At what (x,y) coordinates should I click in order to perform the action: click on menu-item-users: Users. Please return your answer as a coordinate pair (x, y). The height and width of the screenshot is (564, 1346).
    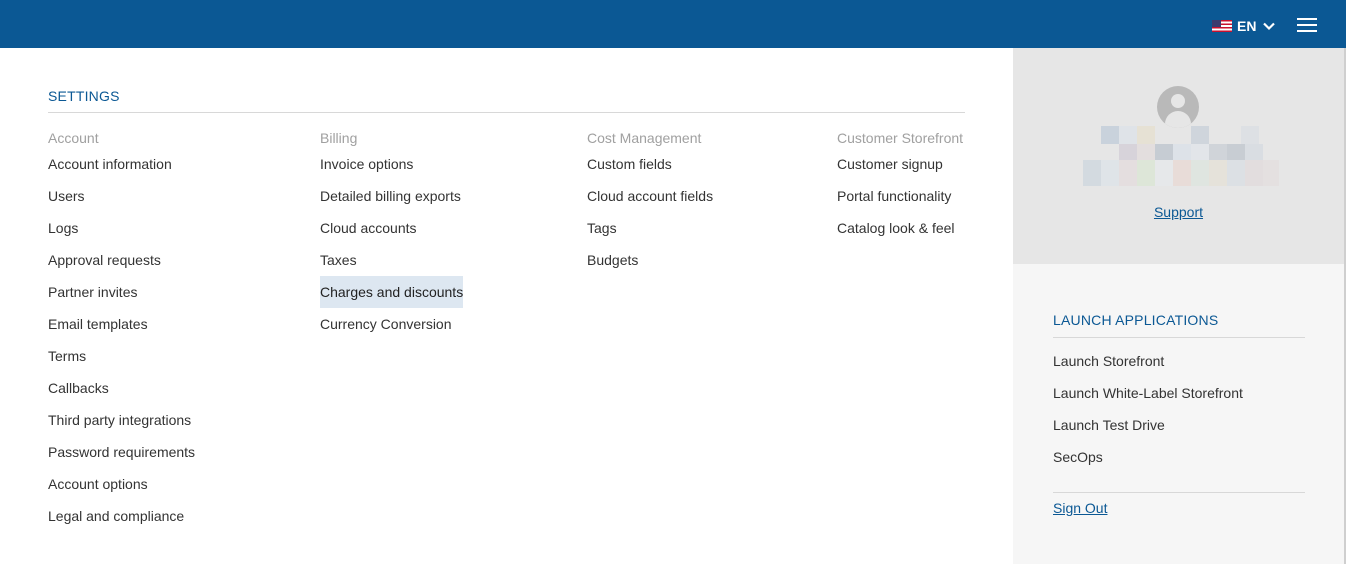
    Looking at the image, I should click on (121, 196).